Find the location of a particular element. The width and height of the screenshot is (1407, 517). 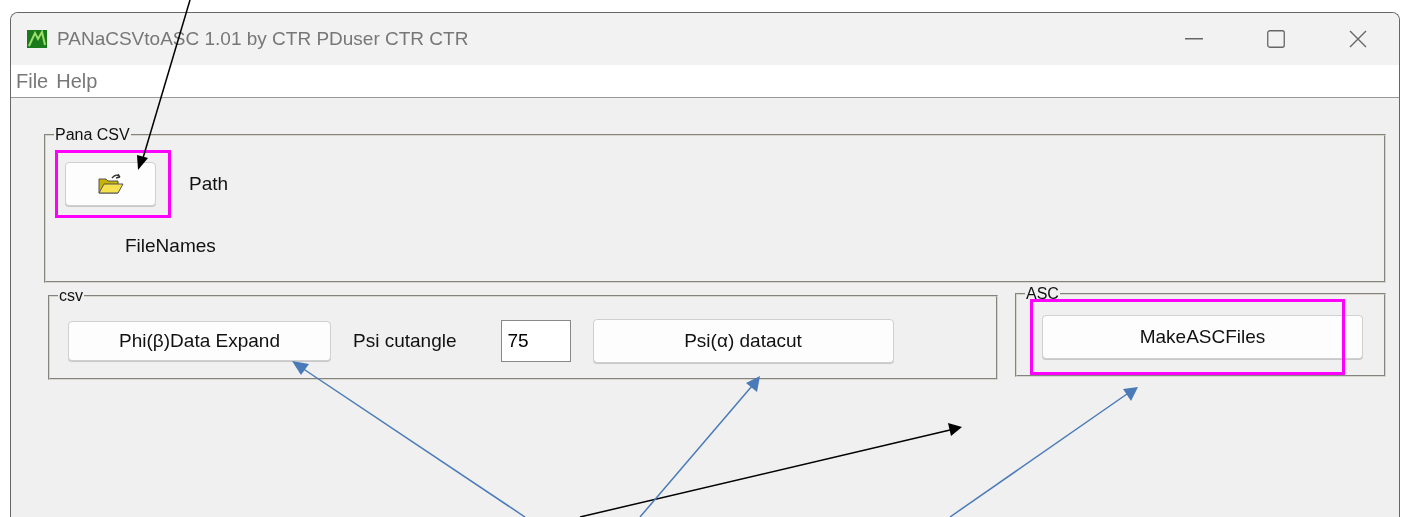

filenames-label: FileNames is located at coordinates (171, 246).